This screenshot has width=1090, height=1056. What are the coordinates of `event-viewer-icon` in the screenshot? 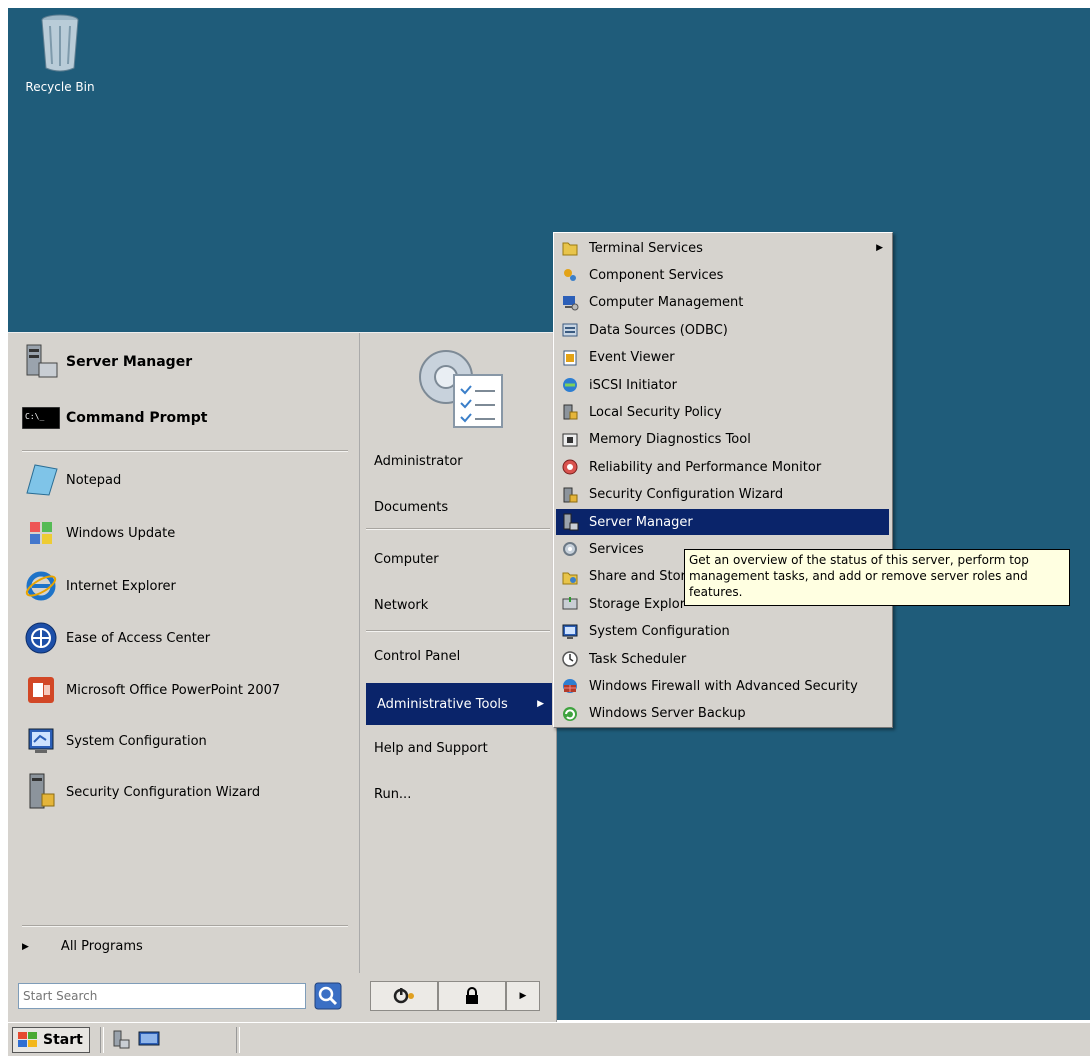 It's located at (570, 358).